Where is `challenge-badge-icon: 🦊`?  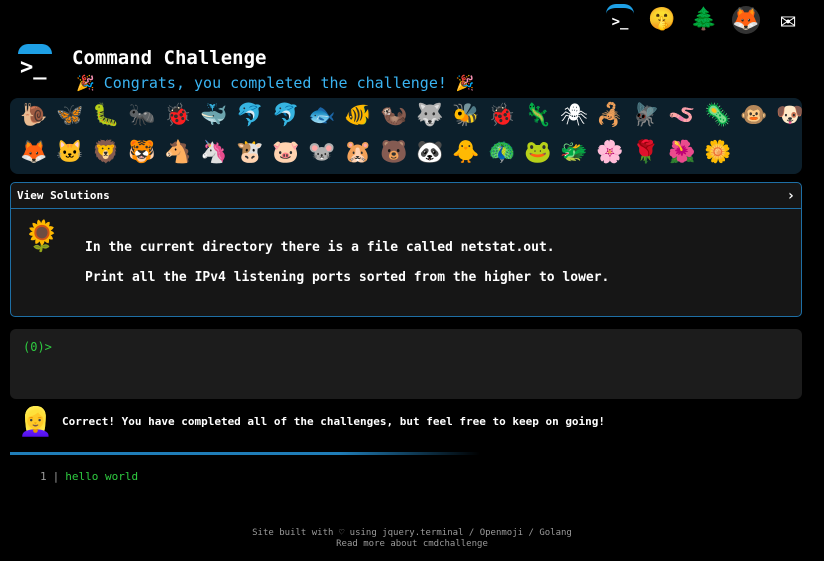
challenge-badge-icon: 🦊 is located at coordinates (34, 153).